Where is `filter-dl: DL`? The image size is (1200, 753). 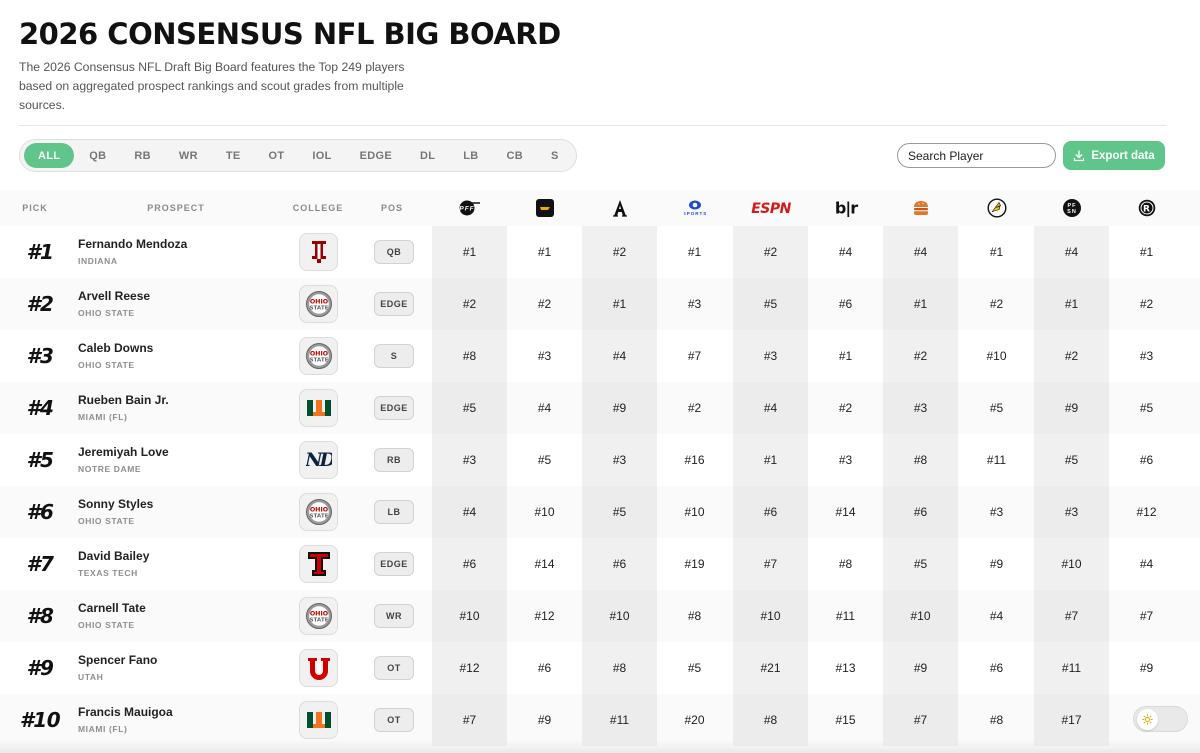 filter-dl: DL is located at coordinates (427, 155).